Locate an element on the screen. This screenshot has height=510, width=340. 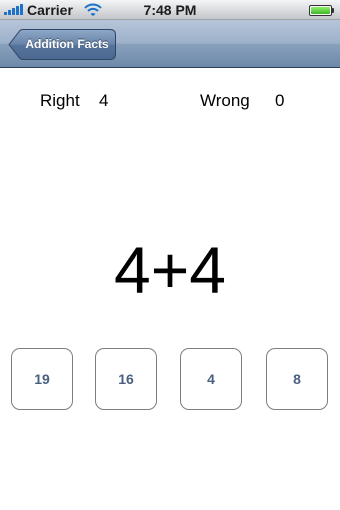
battery-level-fill is located at coordinates (320, 10).